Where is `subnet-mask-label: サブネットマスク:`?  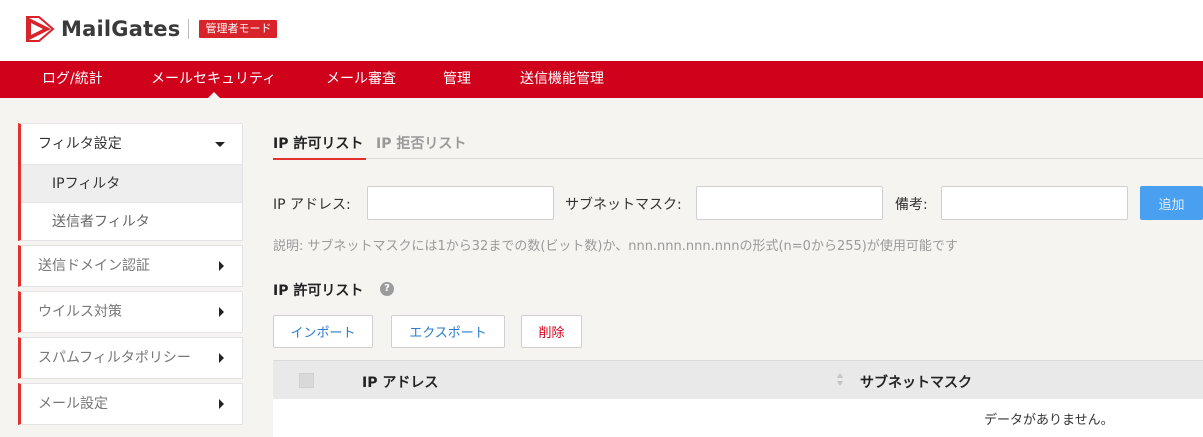
subnet-mask-label: サブネットマスク: is located at coordinates (623, 205).